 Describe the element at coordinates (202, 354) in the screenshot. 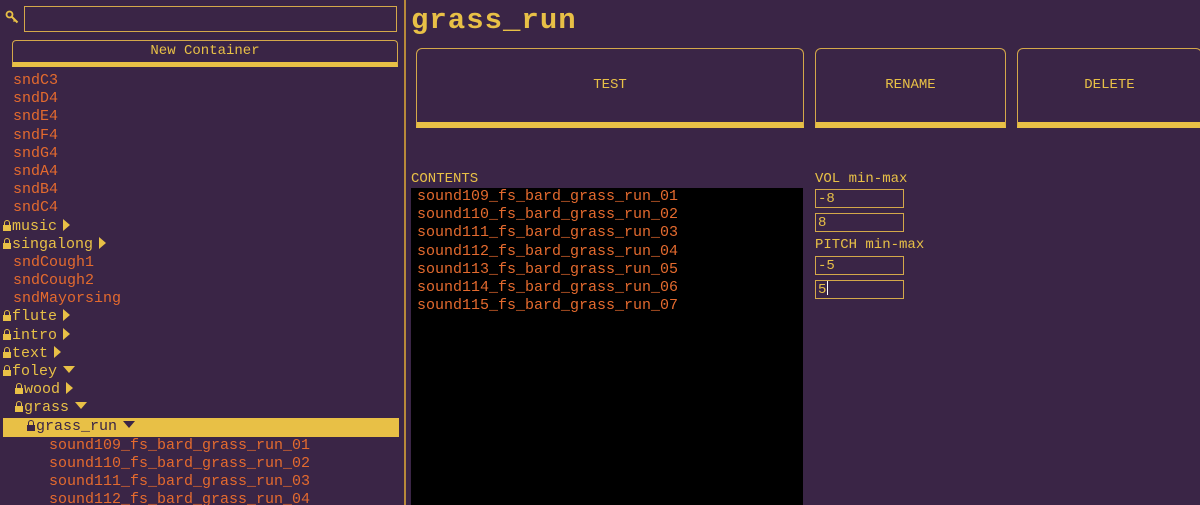

I see `tree-folder: text` at that location.